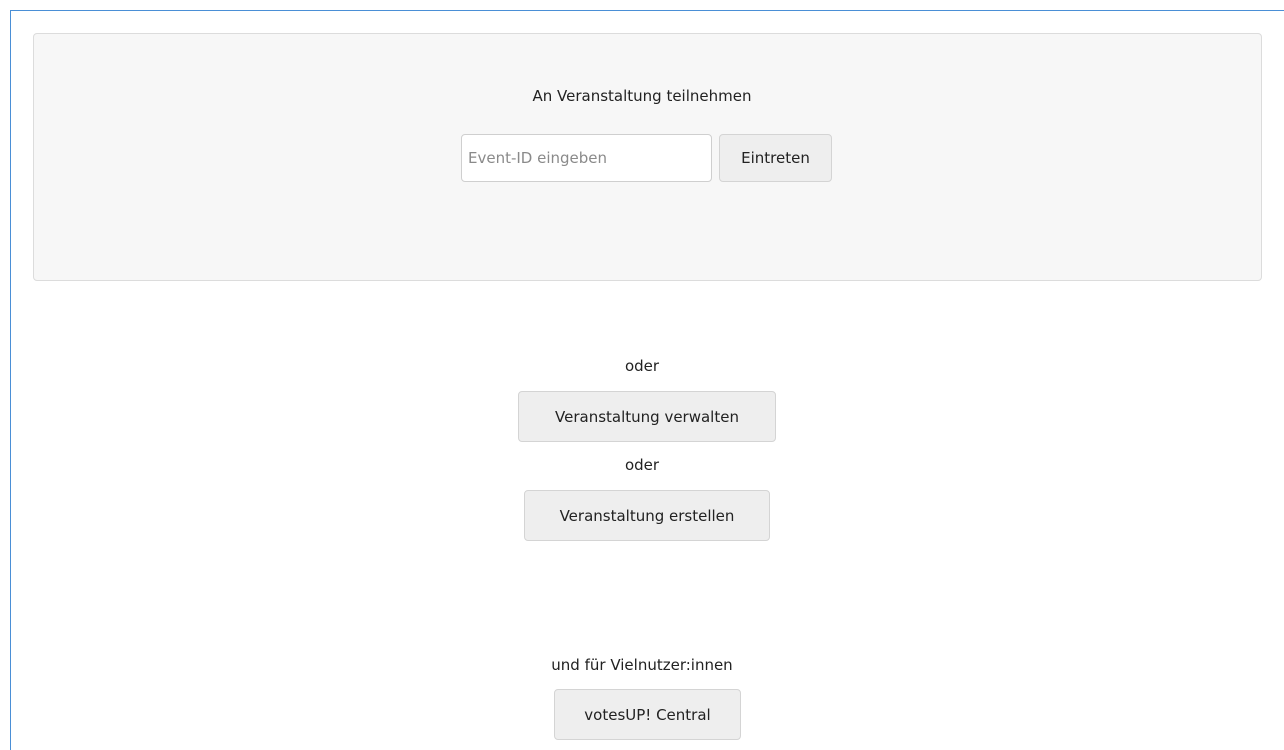 This screenshot has height=750, width=1284. What do you see at coordinates (647, 416) in the screenshot?
I see `manage-event-button: Veranstaltung verwalten` at bounding box center [647, 416].